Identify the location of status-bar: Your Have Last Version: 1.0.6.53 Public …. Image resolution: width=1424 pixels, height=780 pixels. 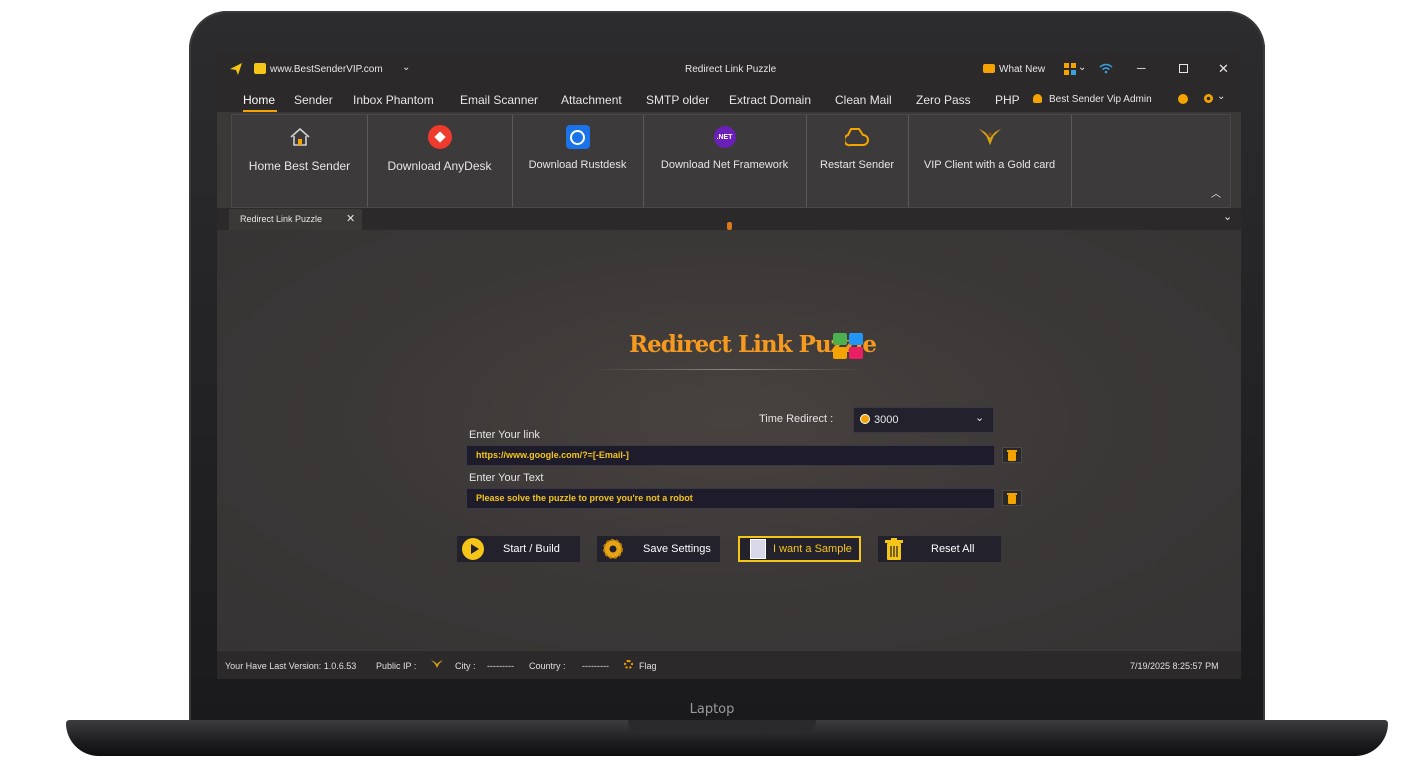
(729, 665).